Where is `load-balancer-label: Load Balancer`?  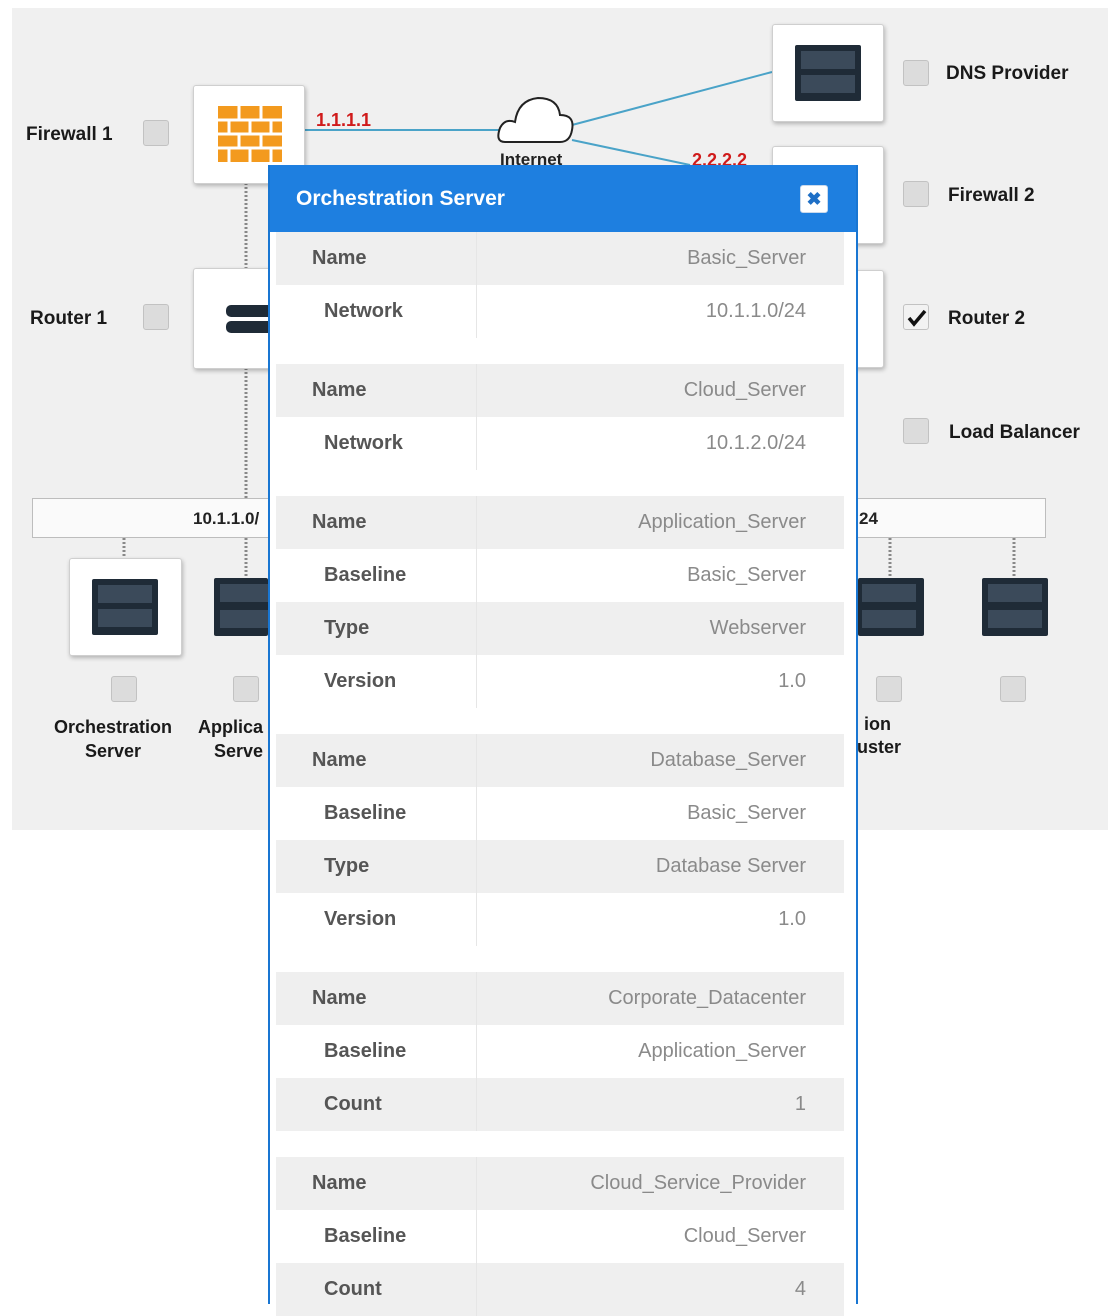
load-balancer-label: Load Balancer is located at coordinates (1014, 432).